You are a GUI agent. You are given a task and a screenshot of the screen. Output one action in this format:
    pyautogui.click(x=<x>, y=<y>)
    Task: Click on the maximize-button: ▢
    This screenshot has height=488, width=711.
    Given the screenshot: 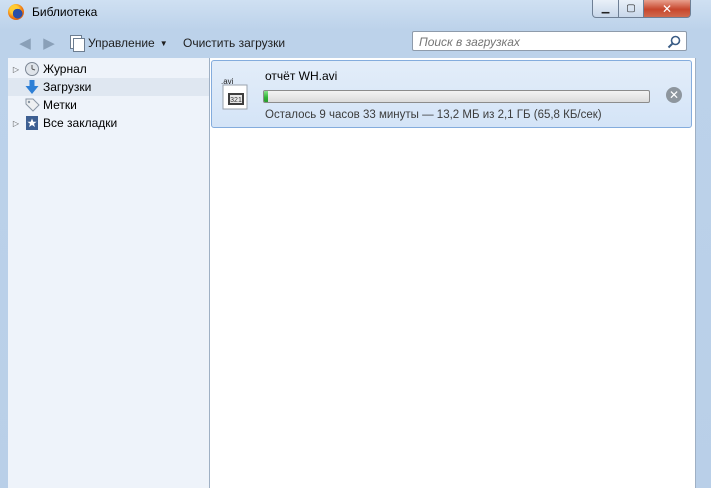 What is the action you would take?
    pyautogui.click(x=631, y=9)
    